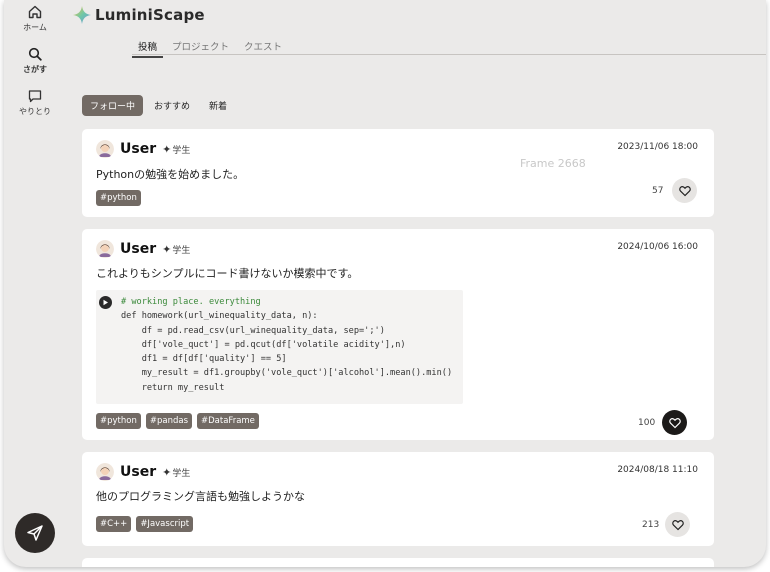  What do you see at coordinates (173, 387) in the screenshot?
I see `code-line: return my_result` at bounding box center [173, 387].